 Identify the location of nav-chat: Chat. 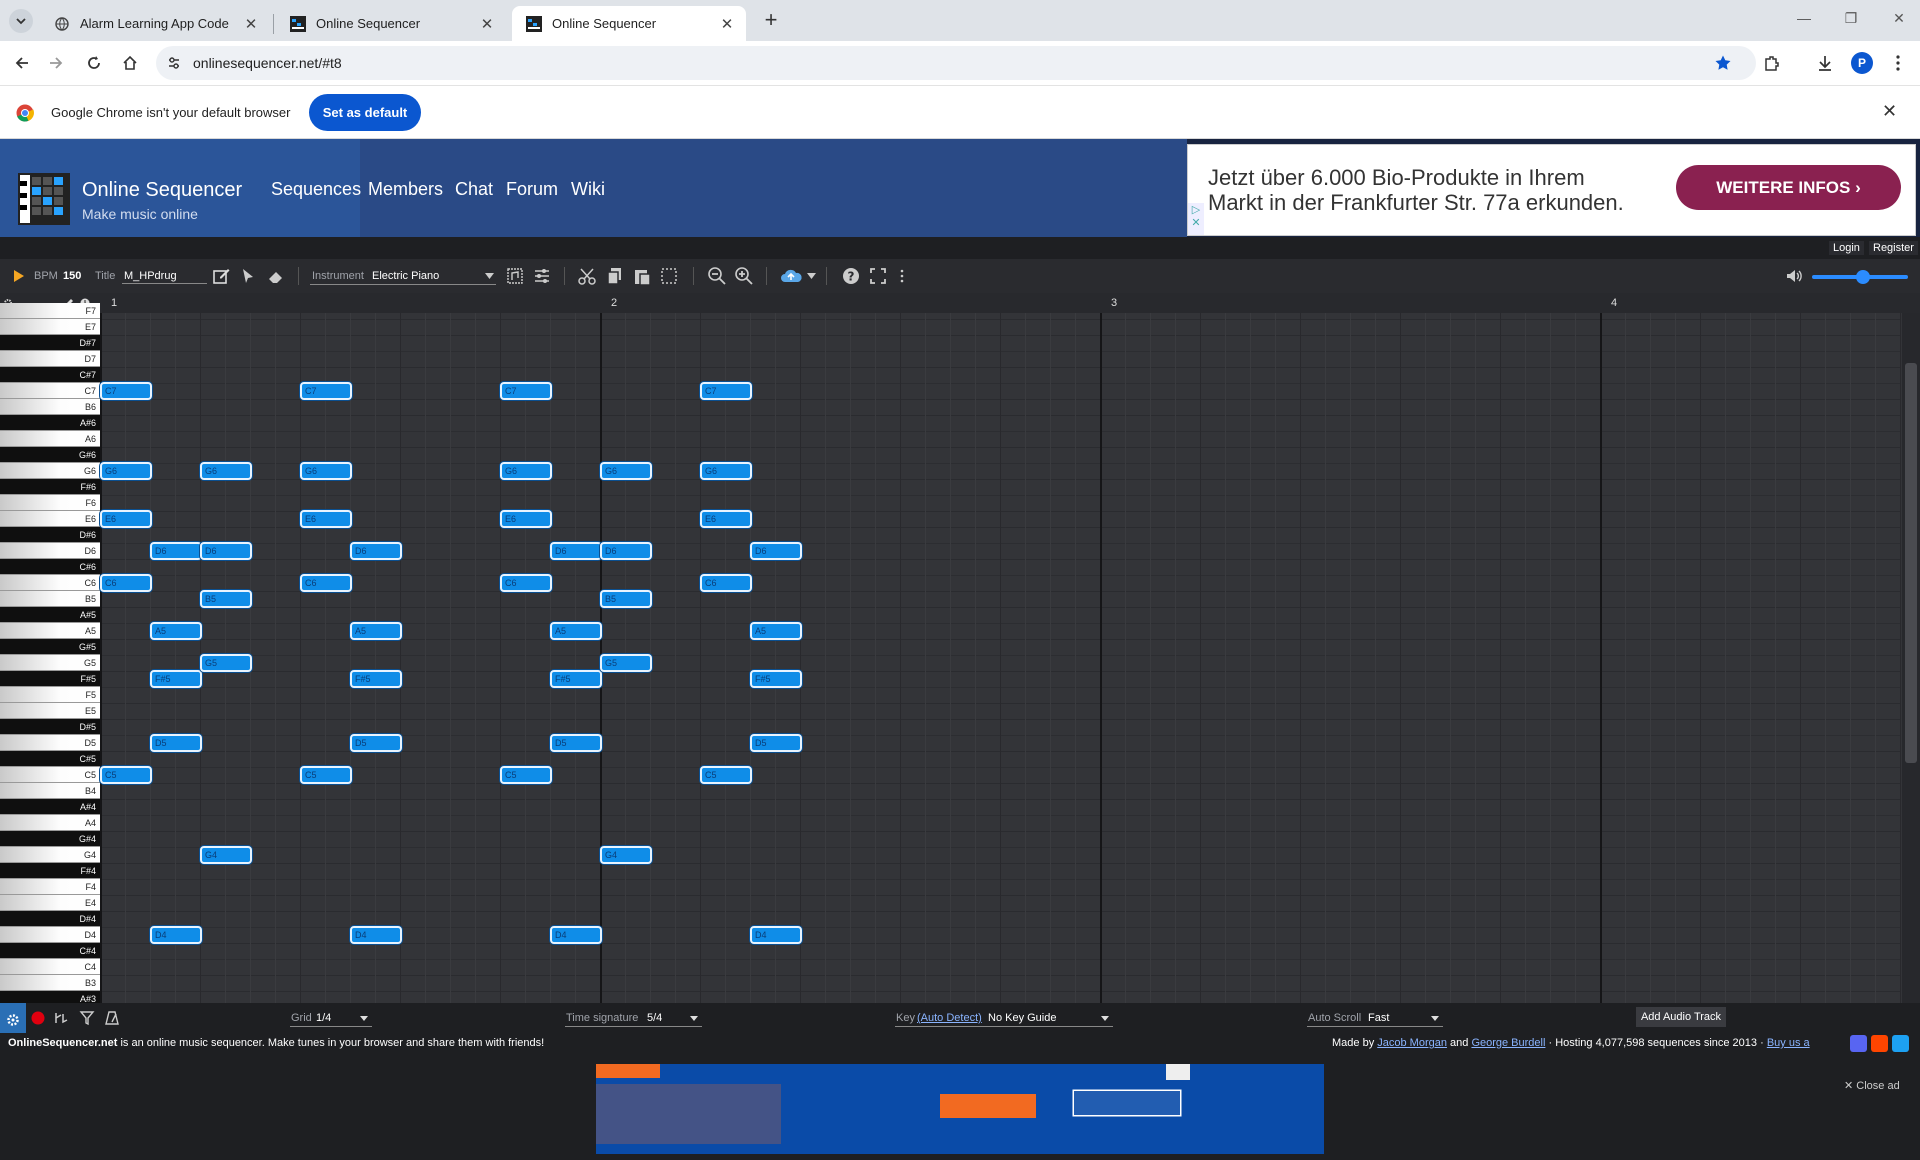
(474, 189).